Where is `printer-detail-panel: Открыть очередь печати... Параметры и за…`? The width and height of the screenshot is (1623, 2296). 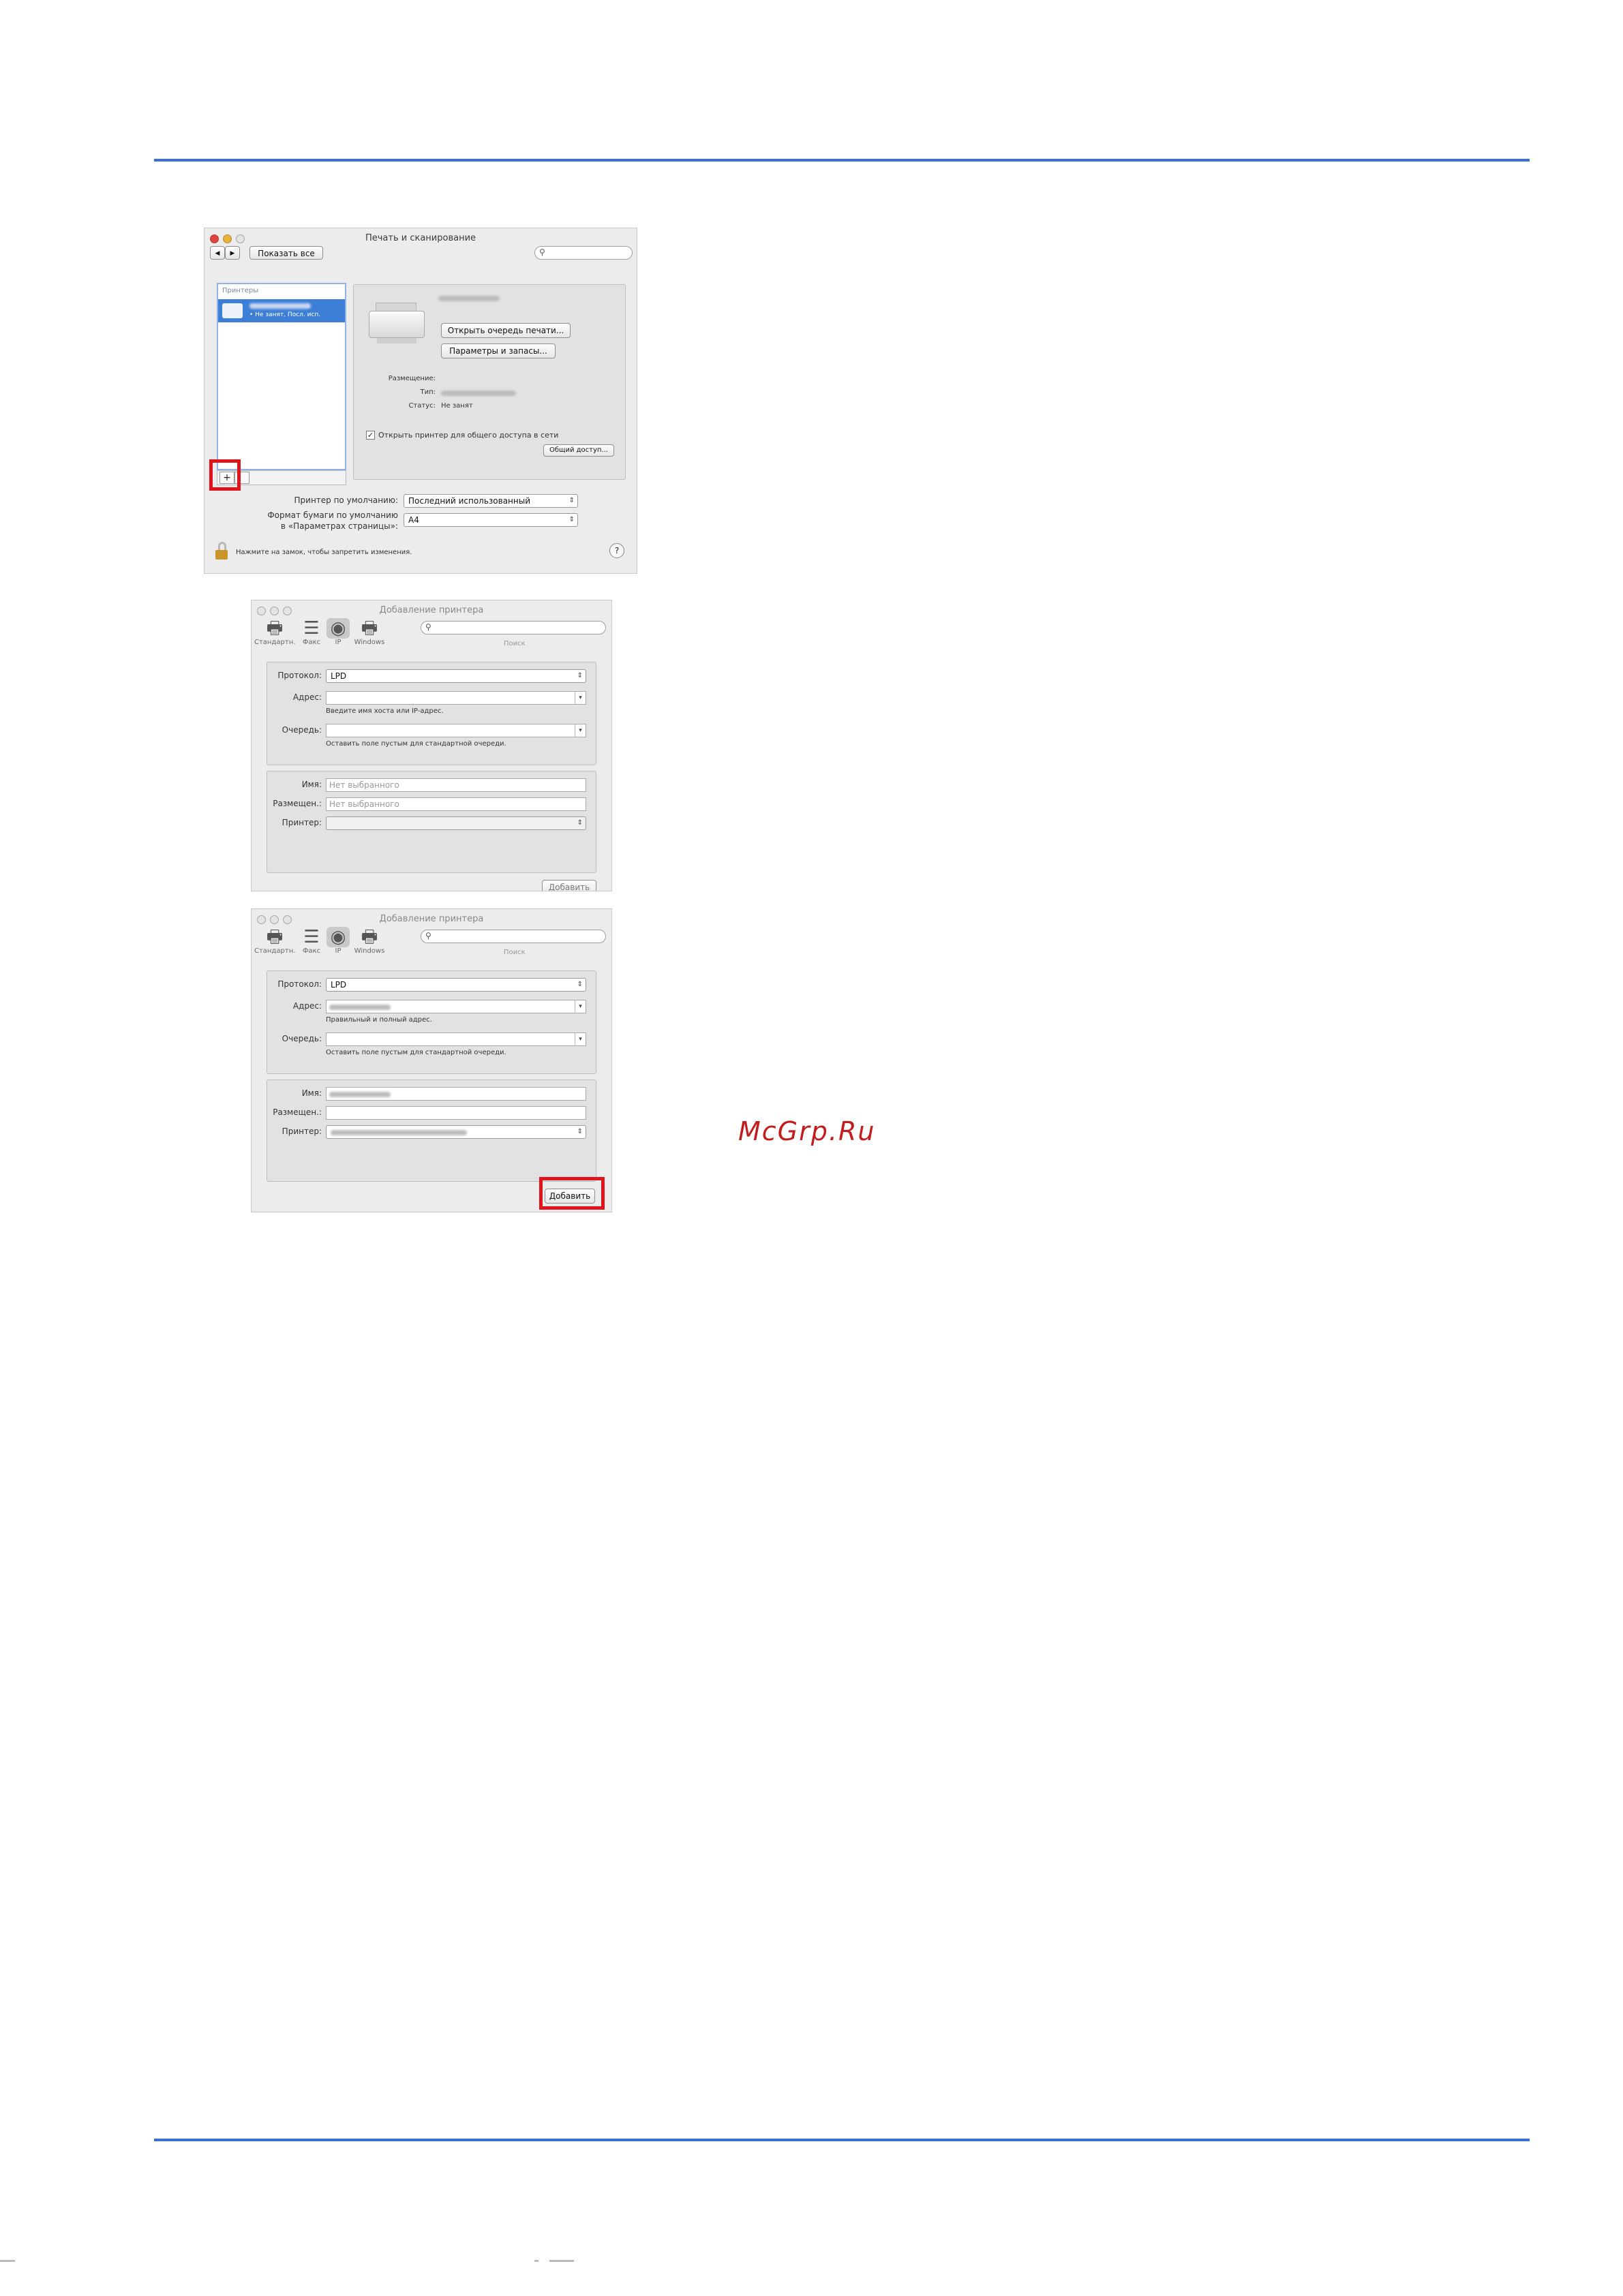 printer-detail-panel: Открыть очередь печати... Параметры и за… is located at coordinates (489, 382).